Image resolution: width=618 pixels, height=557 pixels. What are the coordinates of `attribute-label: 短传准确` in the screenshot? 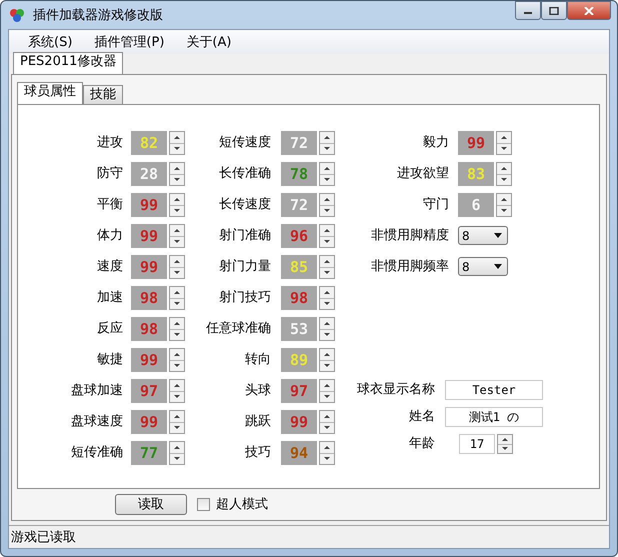 It's located at (96, 453).